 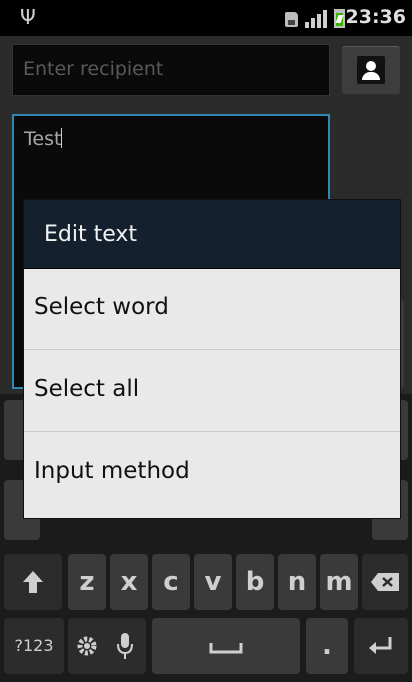 What do you see at coordinates (212, 391) in the screenshot?
I see `menu-item-select-all: Select all` at bounding box center [212, 391].